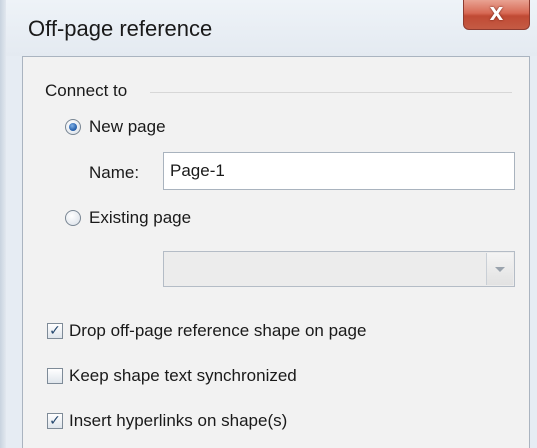  Describe the element at coordinates (183, 375) in the screenshot. I see `keep-sync-label: Keep shape text synchronized` at that location.